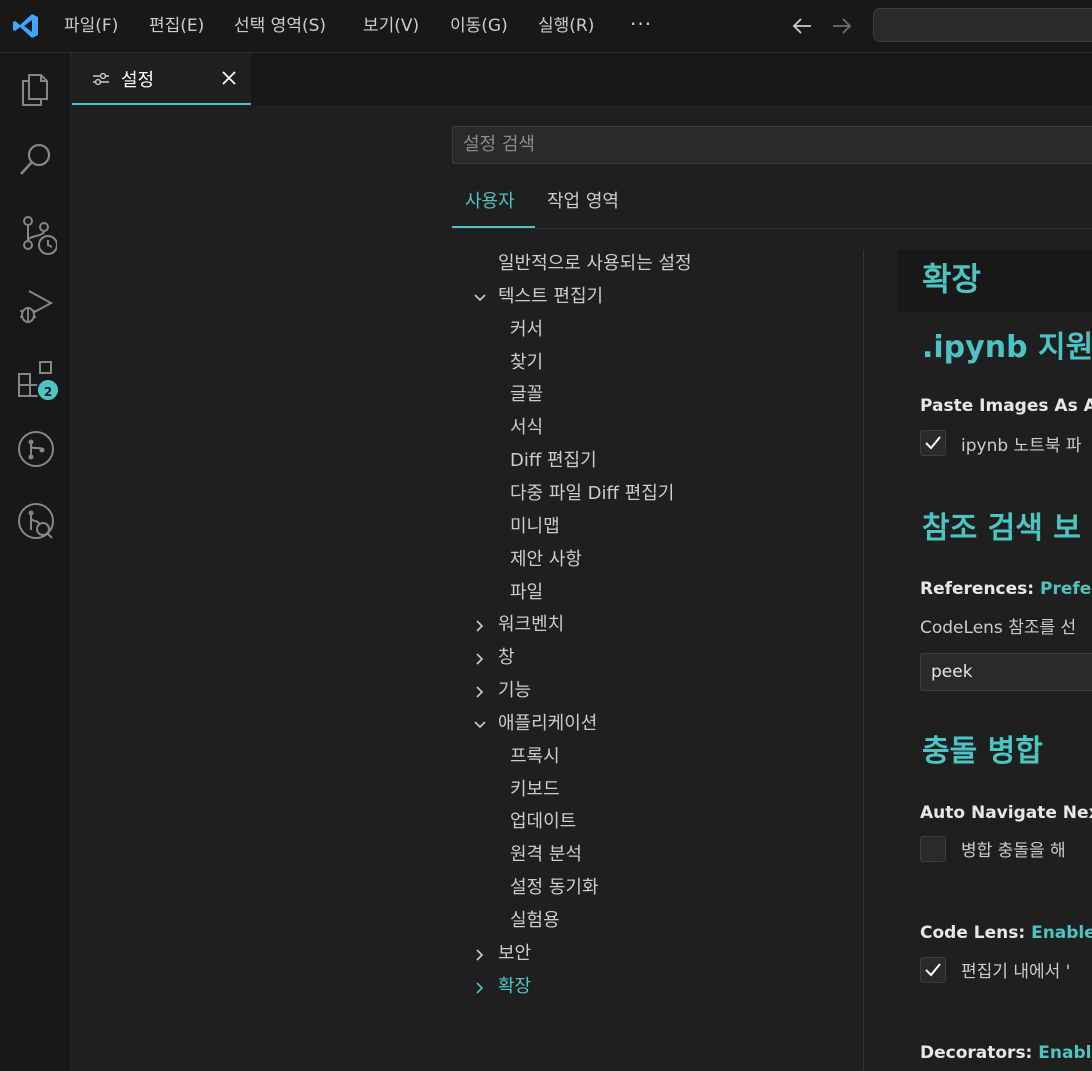 The image size is (1092, 1071). What do you see at coordinates (531, 625) in the screenshot?
I see `toc-item: 워크벤치` at bounding box center [531, 625].